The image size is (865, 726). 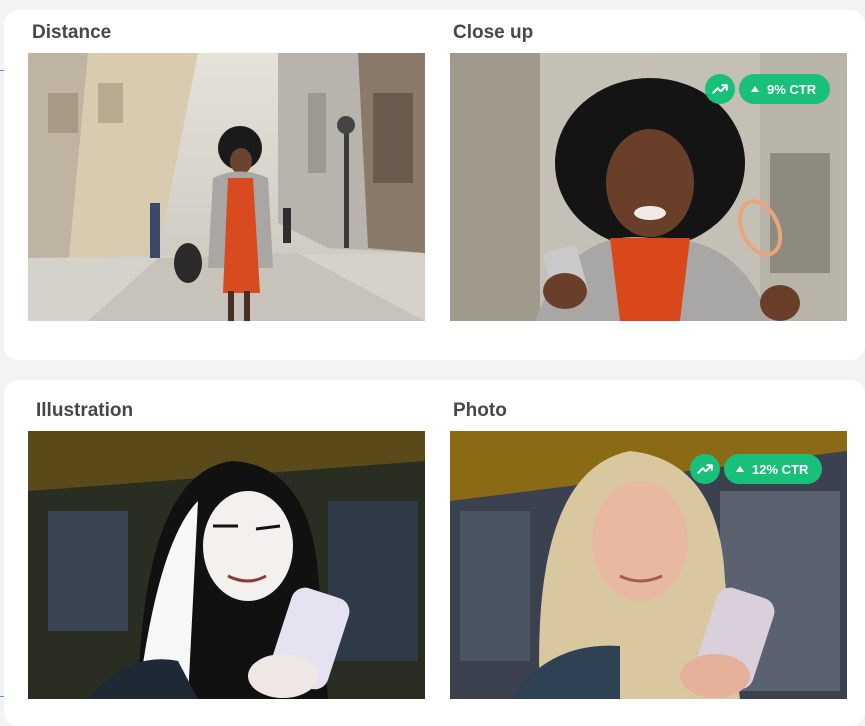 I want to click on ctr-badge-closeup: 9% CTR, so click(x=768, y=89).